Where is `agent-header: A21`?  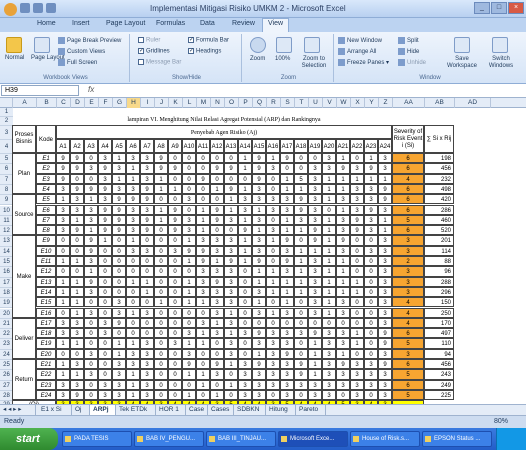 agent-header: A21 is located at coordinates (343, 146).